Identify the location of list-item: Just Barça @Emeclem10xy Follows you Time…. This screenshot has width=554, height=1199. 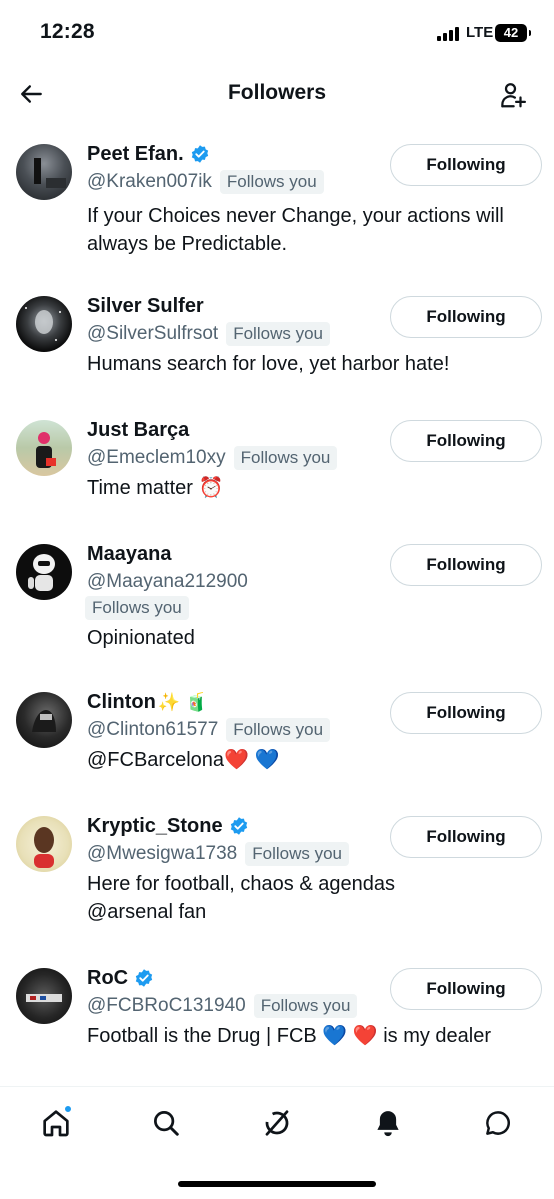
(277, 462).